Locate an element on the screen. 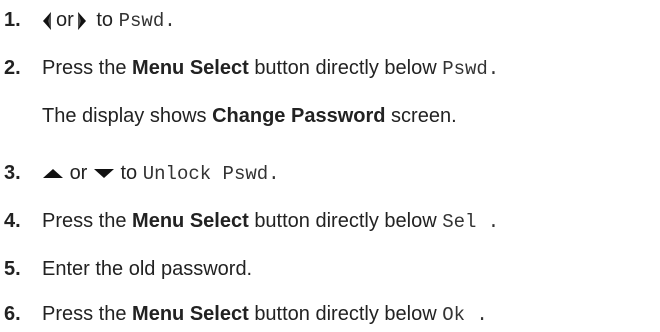 The height and width of the screenshot is (332, 660). step-number: 1. is located at coordinates (12, 20).